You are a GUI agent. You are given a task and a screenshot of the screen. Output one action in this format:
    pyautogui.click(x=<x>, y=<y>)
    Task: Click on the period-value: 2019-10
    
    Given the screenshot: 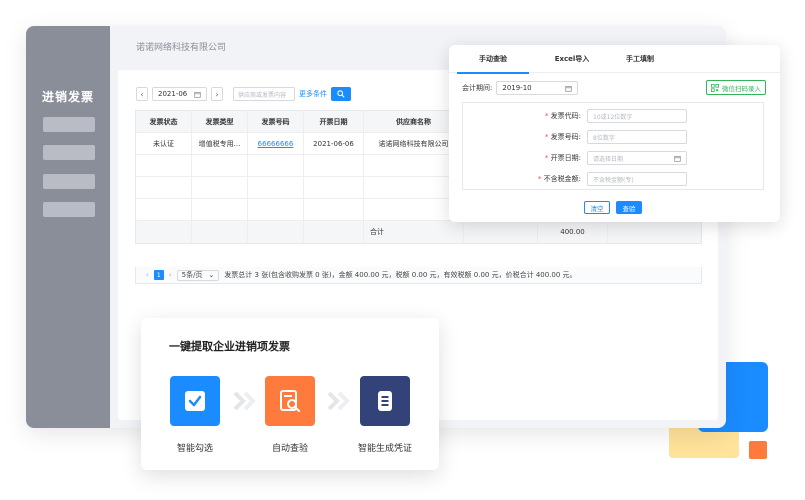 What is the action you would take?
    pyautogui.click(x=517, y=88)
    